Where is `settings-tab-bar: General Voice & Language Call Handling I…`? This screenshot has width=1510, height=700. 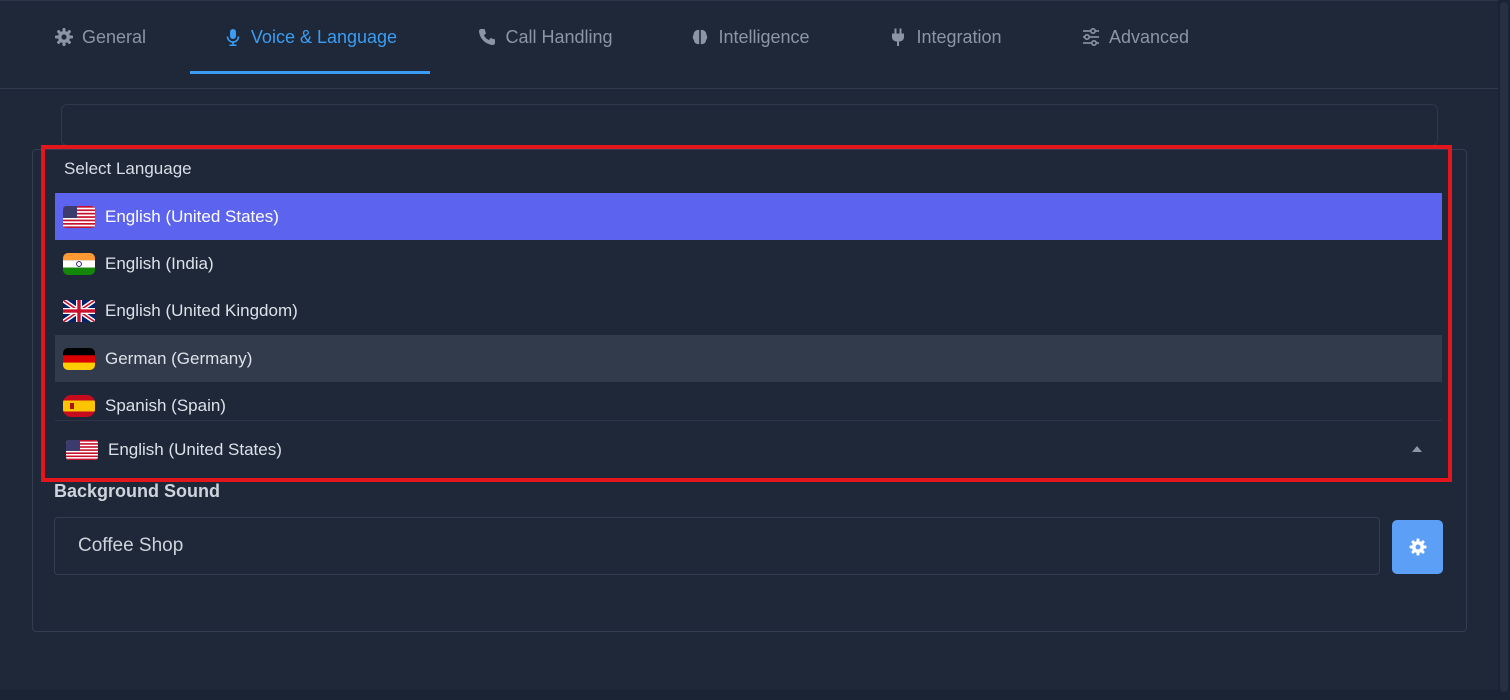 settings-tab-bar: General Voice & Language Call Handling I… is located at coordinates (749, 44).